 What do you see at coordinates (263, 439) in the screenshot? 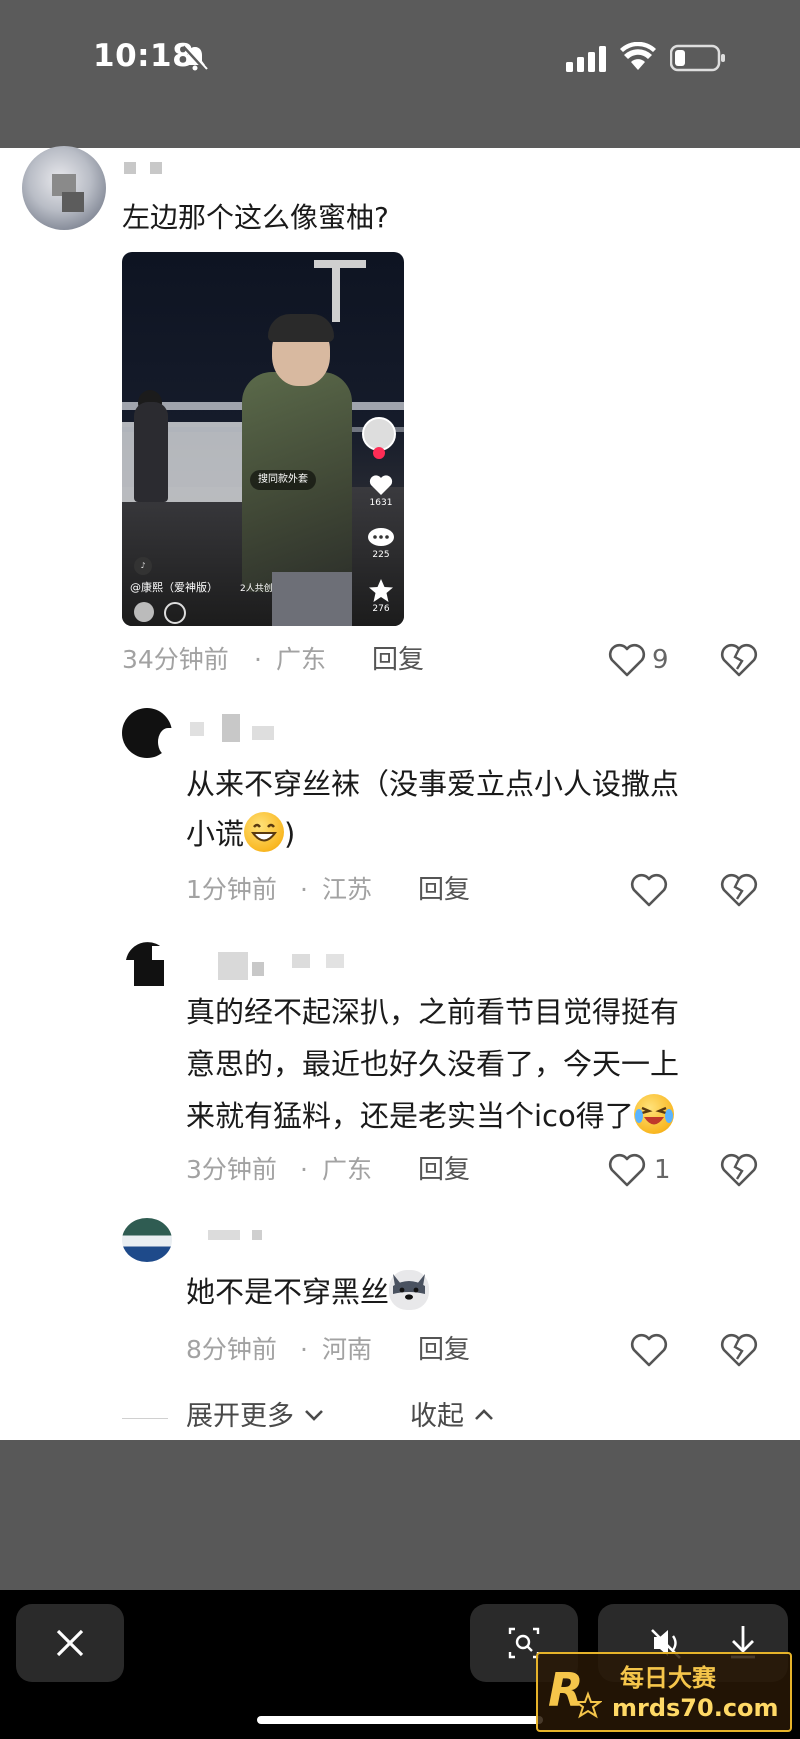
I see `video-thumbnail: 搜同款外套 1631 225 276 ♪ @康熙（爱神版） 2人共创` at bounding box center [263, 439].